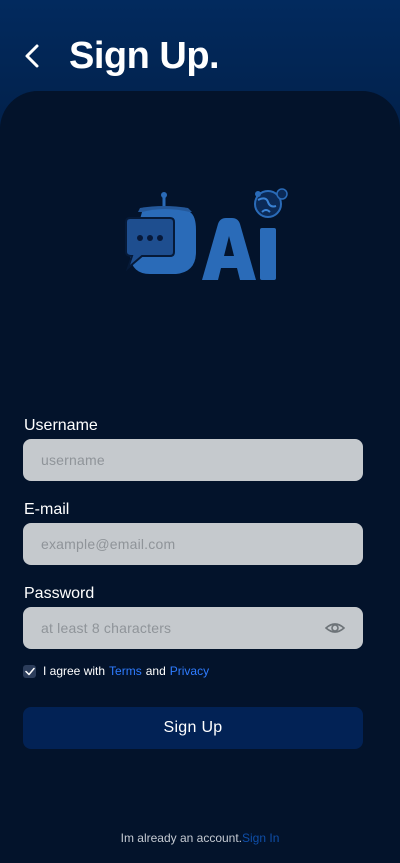  I want to click on ai-logo, so click(206, 234).